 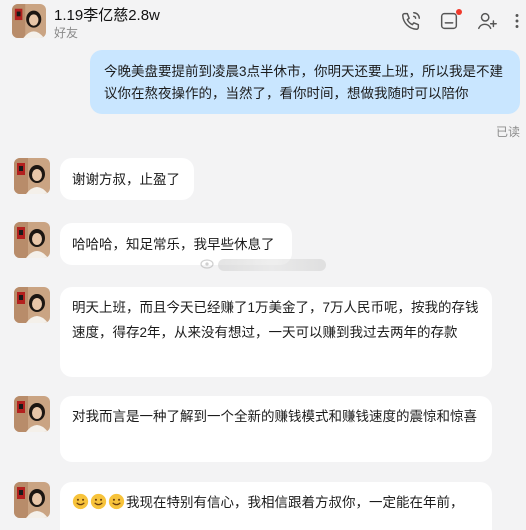 I want to click on add-friend-icon, so click(x=487, y=21).